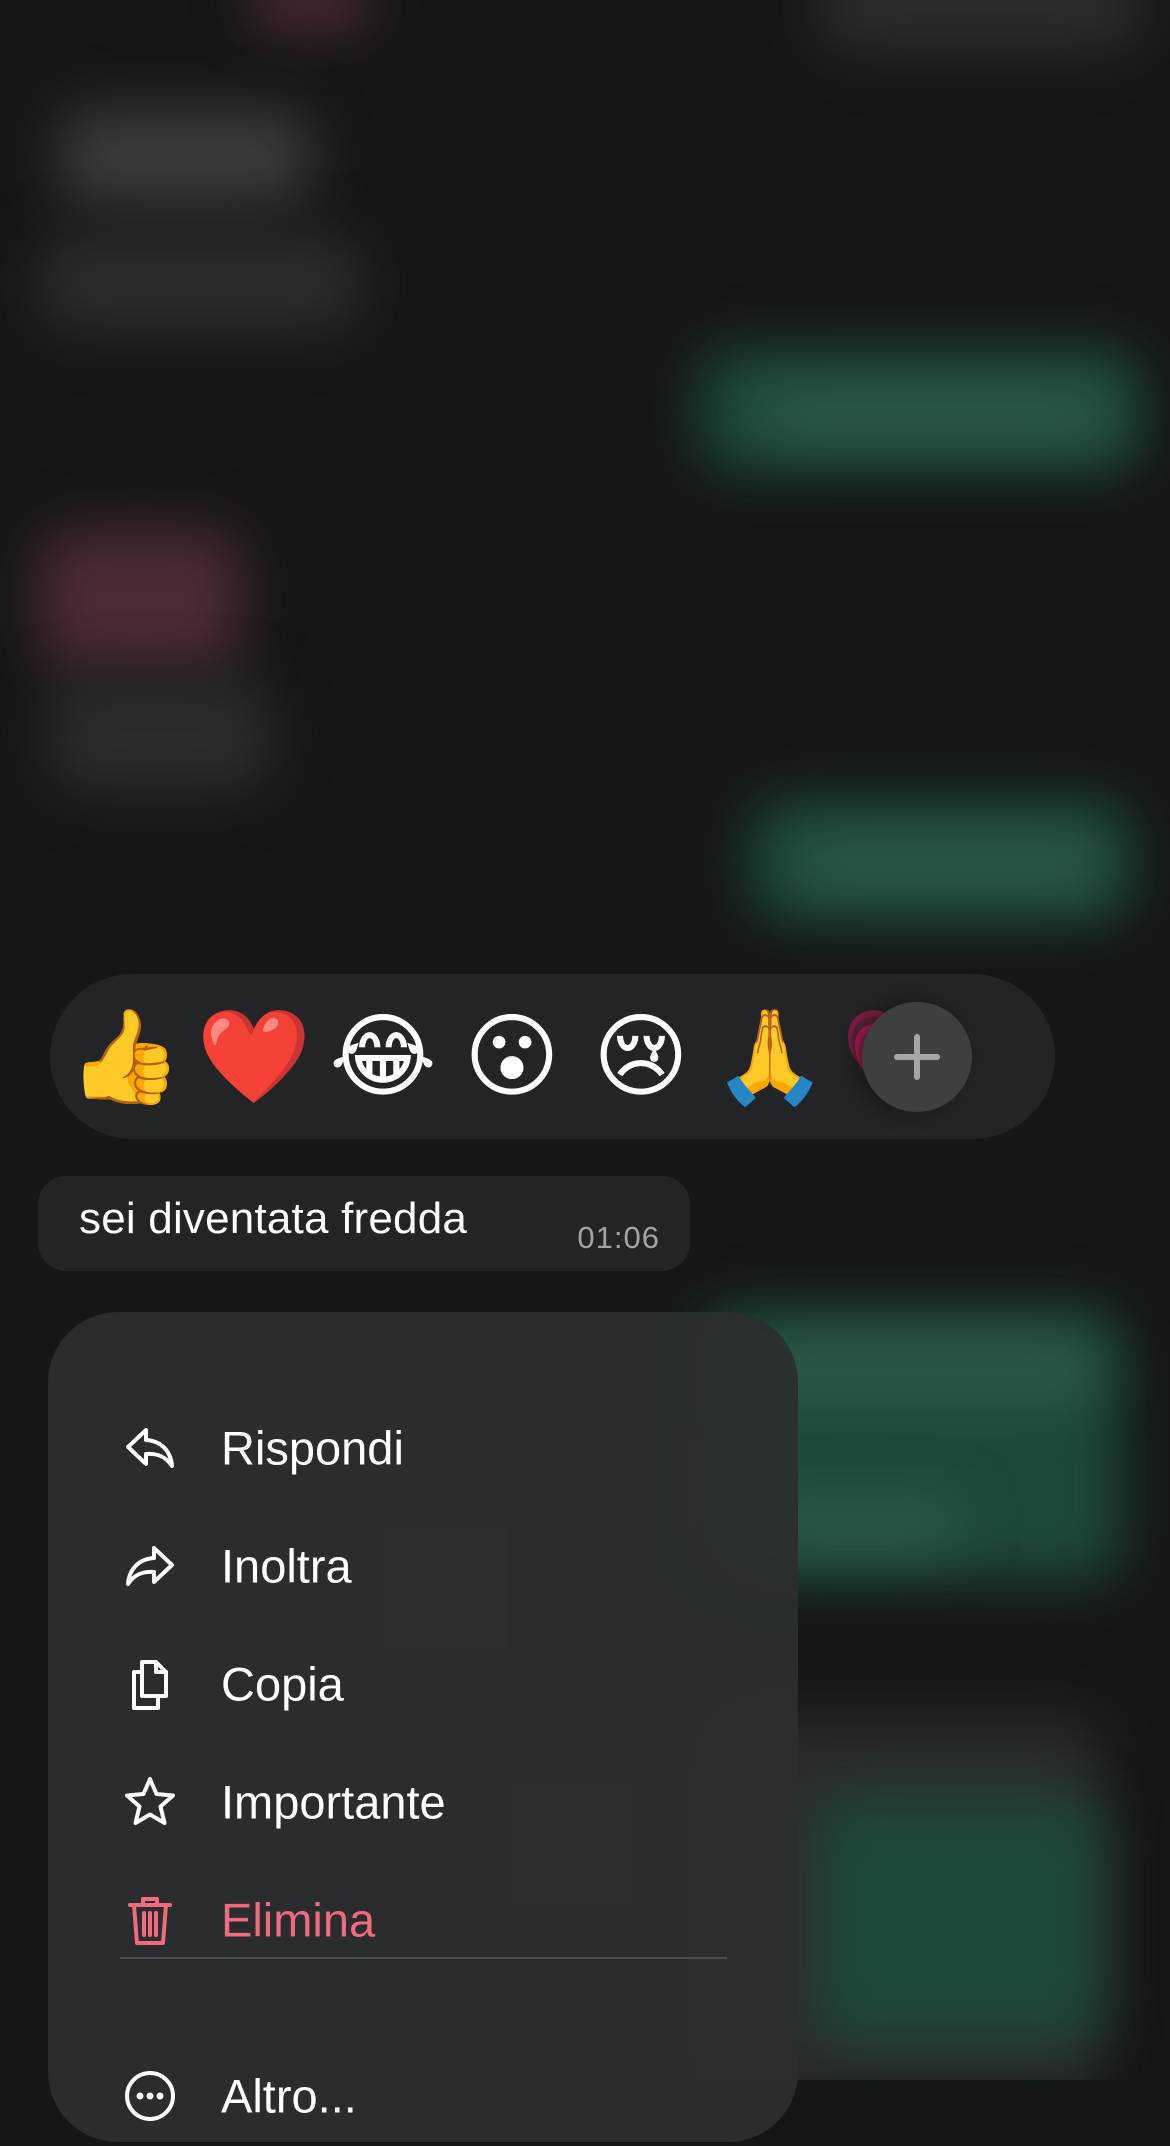 This screenshot has height=2146, width=1170. I want to click on reaction-heart: ❤️, so click(254, 1056).